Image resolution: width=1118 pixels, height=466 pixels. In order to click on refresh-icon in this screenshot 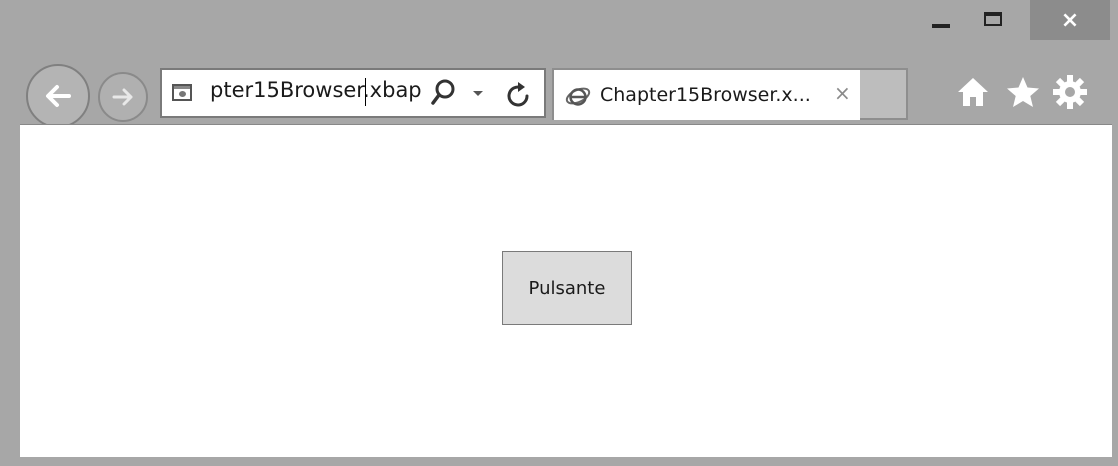, I will do `click(519, 94)`.